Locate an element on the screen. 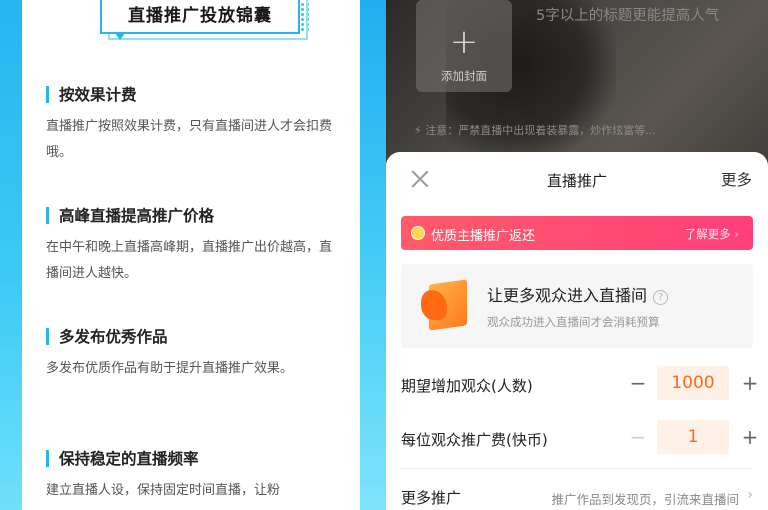  increase-fee-button: + is located at coordinates (750, 437).